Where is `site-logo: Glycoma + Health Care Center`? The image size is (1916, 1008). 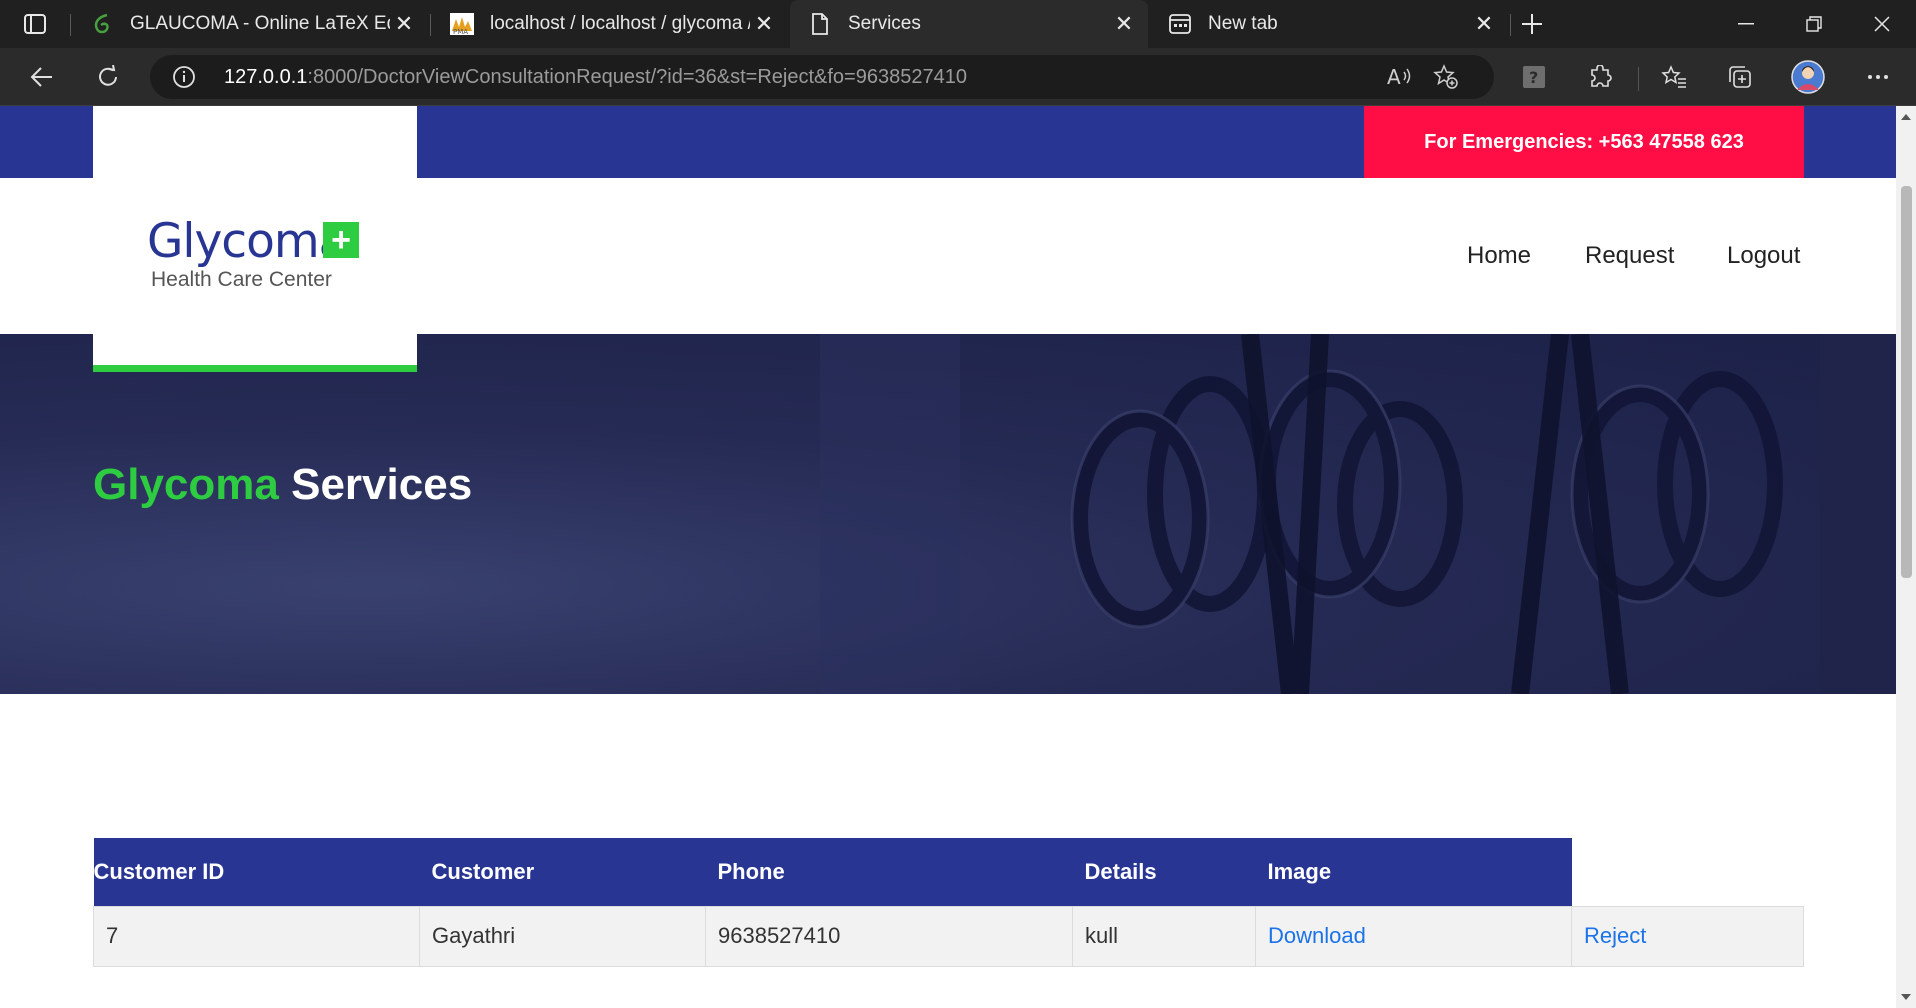
site-logo: Glycoma + Health Care Center is located at coordinates (255, 239).